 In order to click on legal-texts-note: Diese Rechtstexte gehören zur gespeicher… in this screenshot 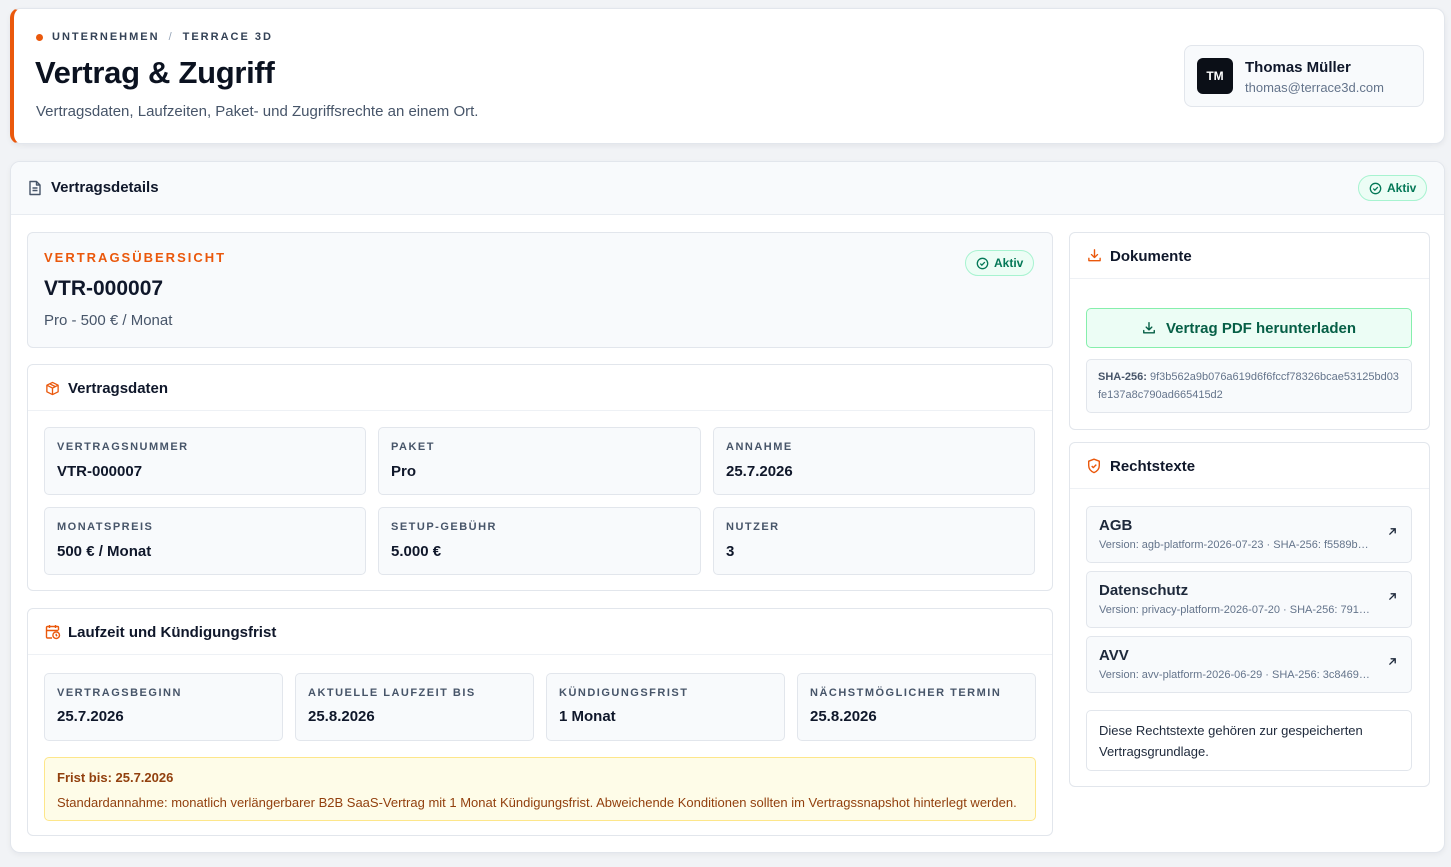, I will do `click(1249, 740)`.